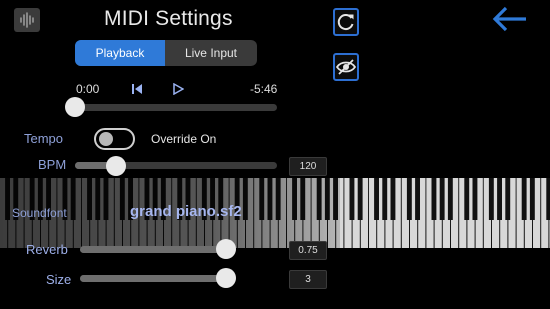  What do you see at coordinates (59, 279) in the screenshot?
I see `size-label: Size` at bounding box center [59, 279].